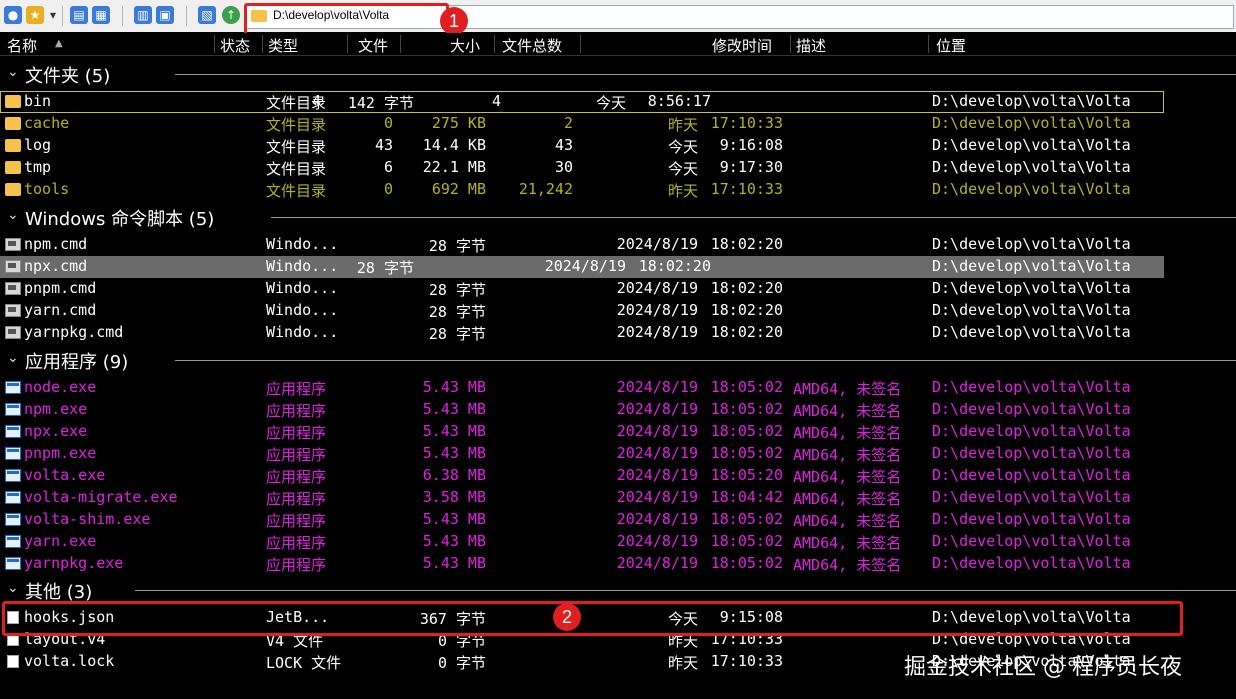  What do you see at coordinates (618, 217) in the screenshot?
I see `group-header: ⌄ Windows 命令脚本 (5)` at bounding box center [618, 217].